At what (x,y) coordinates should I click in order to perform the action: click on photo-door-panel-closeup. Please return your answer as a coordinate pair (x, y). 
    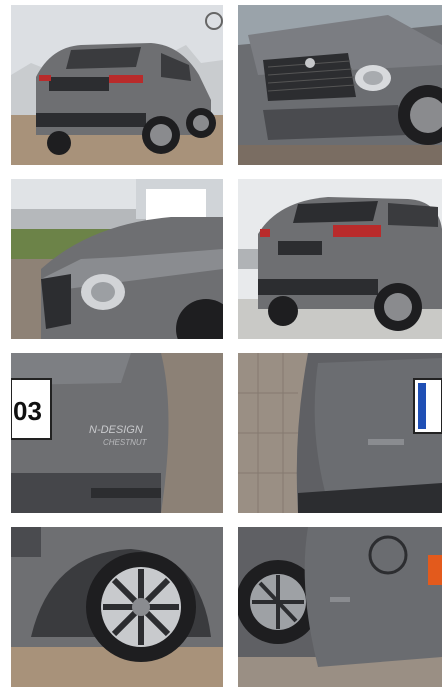
    Looking at the image, I should click on (340, 607).